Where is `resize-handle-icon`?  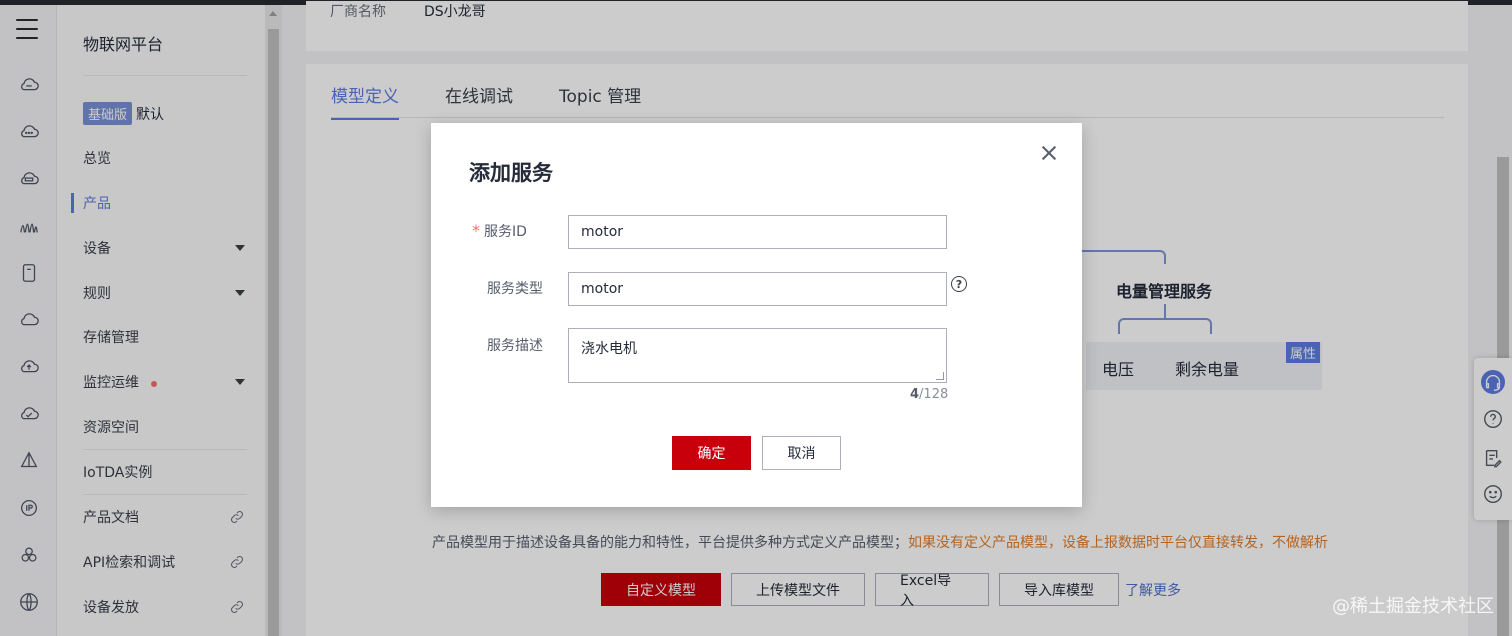
resize-handle-icon is located at coordinates (940, 376).